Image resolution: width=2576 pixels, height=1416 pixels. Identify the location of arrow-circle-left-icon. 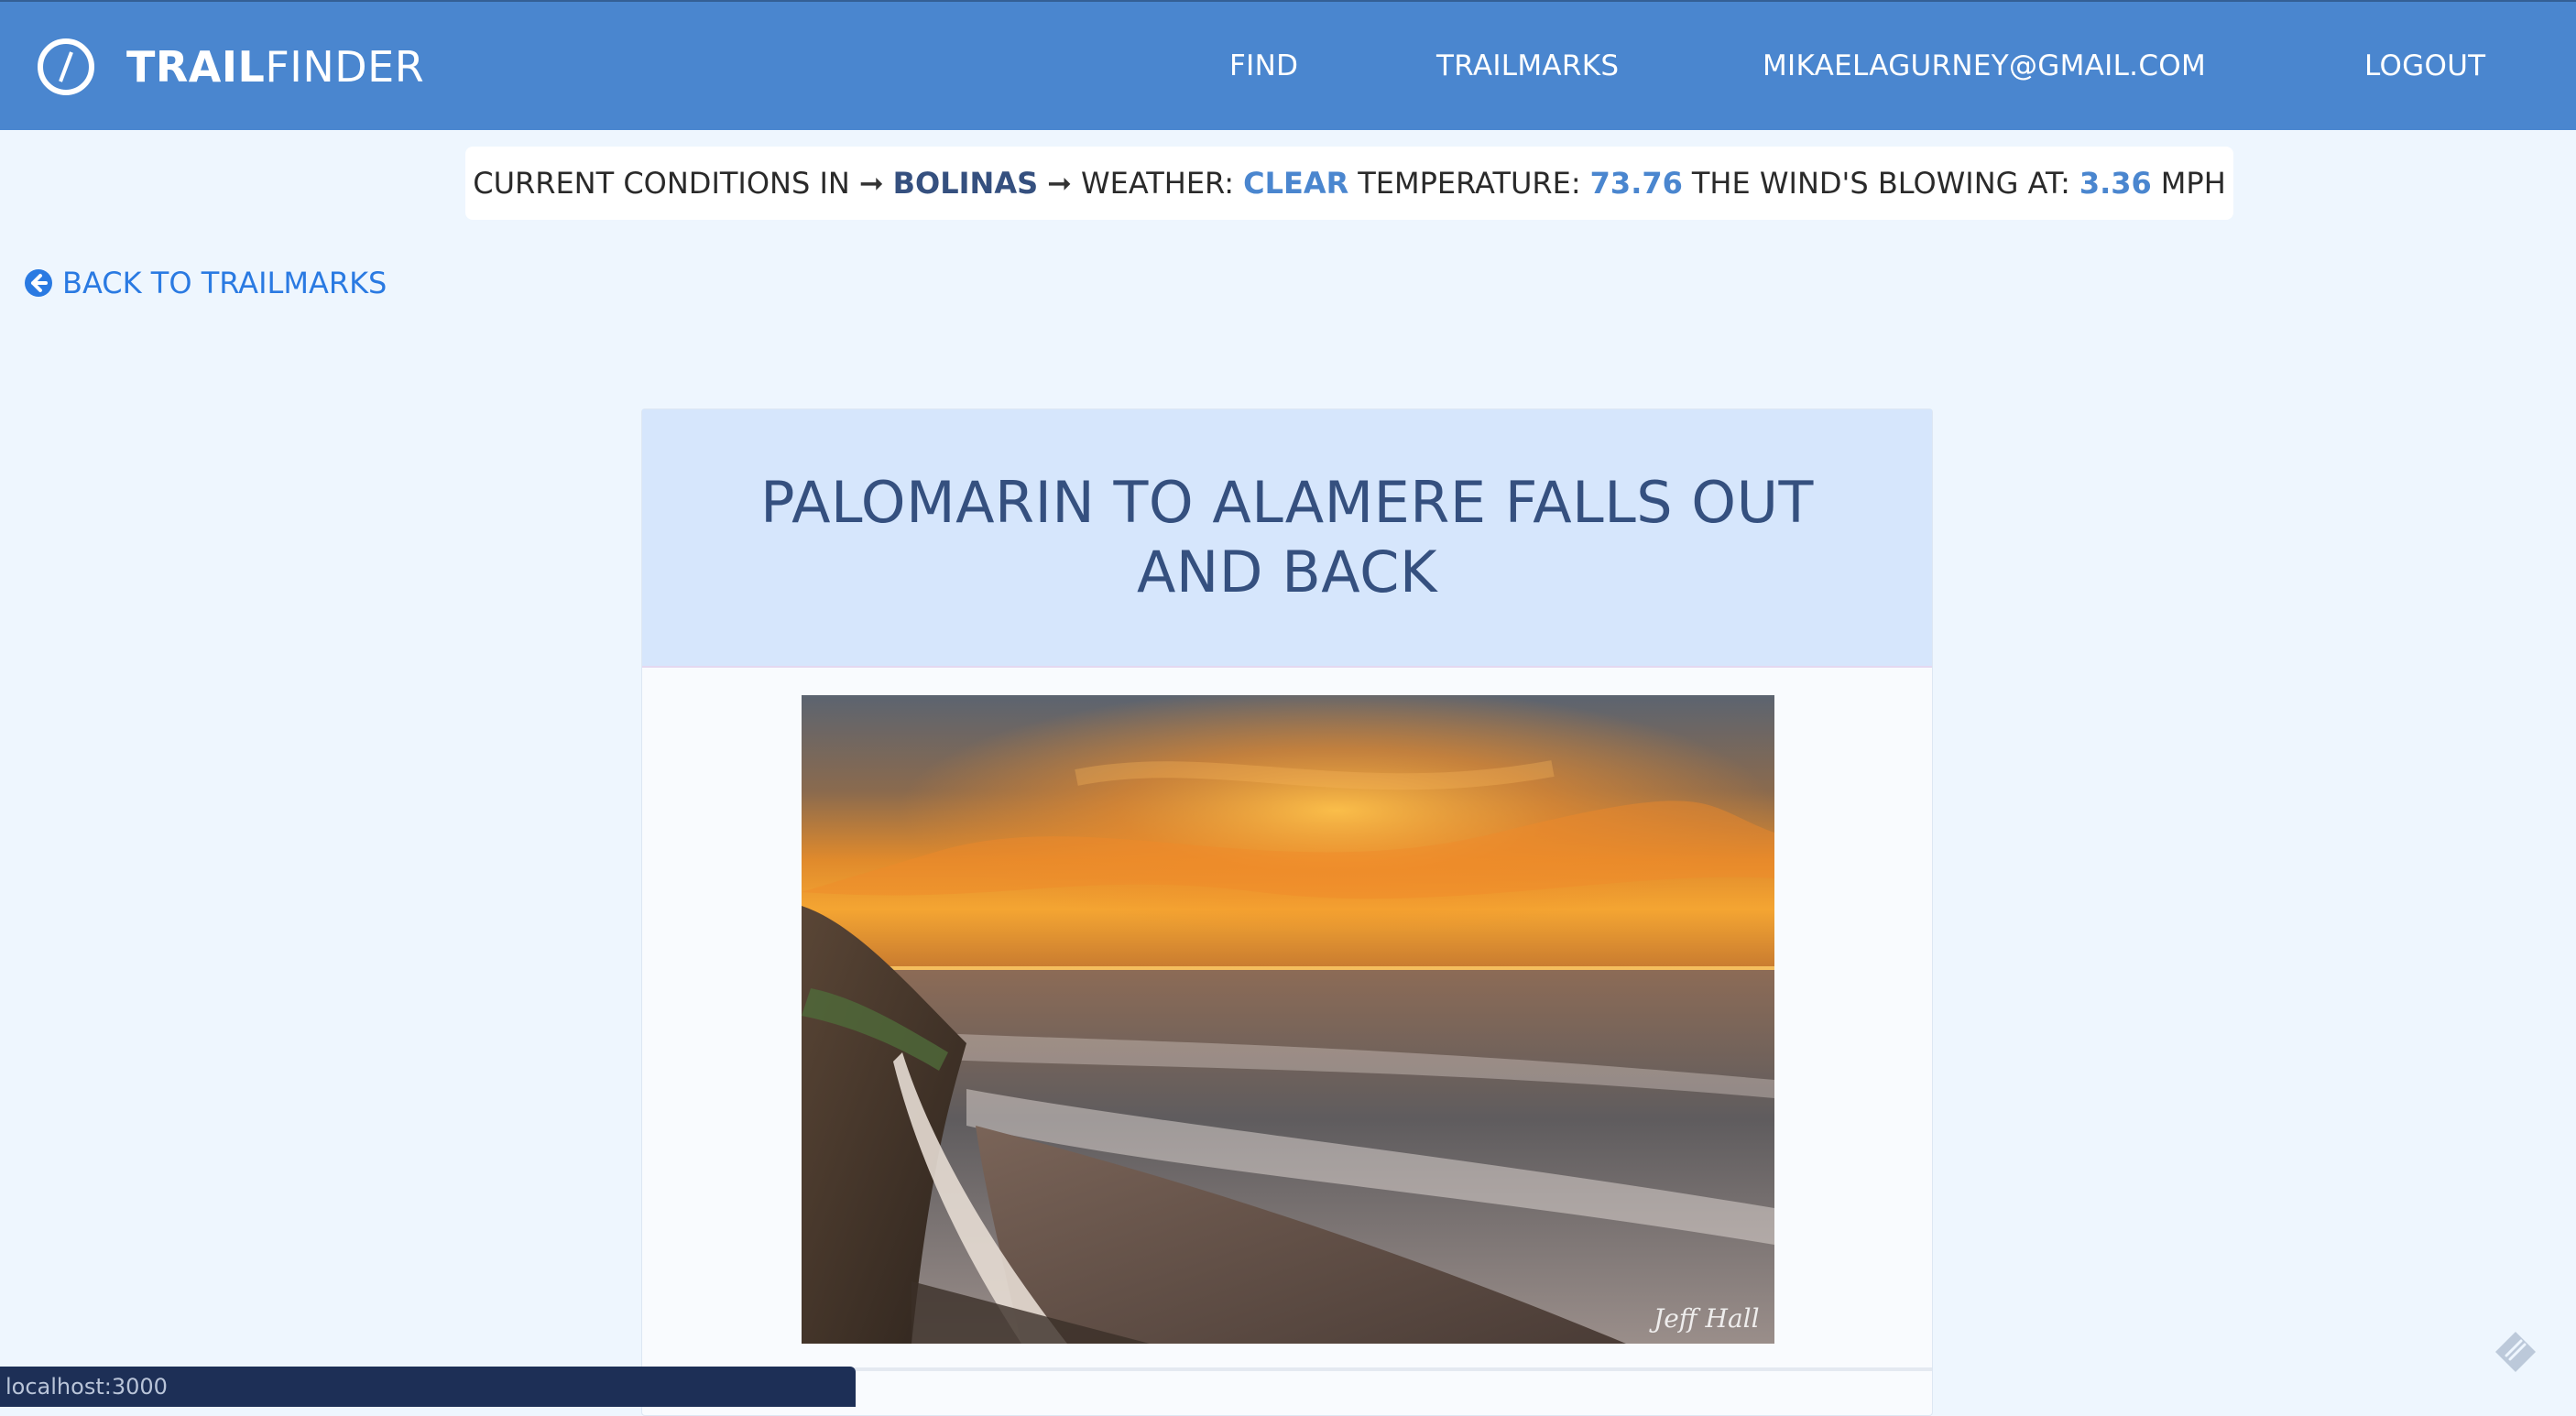
(39, 283).